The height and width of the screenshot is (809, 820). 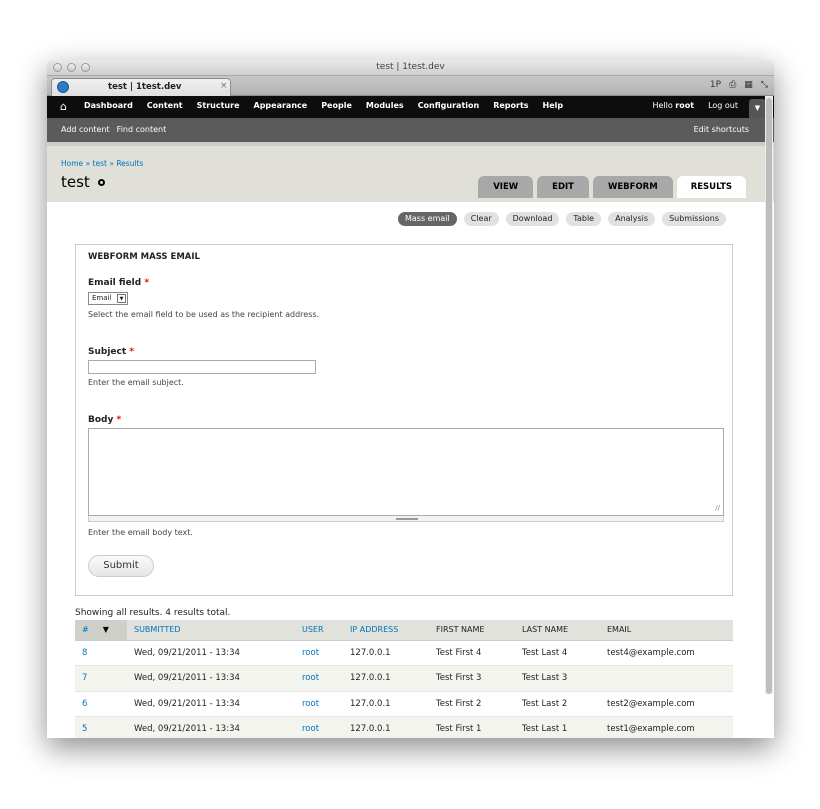 What do you see at coordinates (711, 187) in the screenshot?
I see `tab-results: RESULTS` at bounding box center [711, 187].